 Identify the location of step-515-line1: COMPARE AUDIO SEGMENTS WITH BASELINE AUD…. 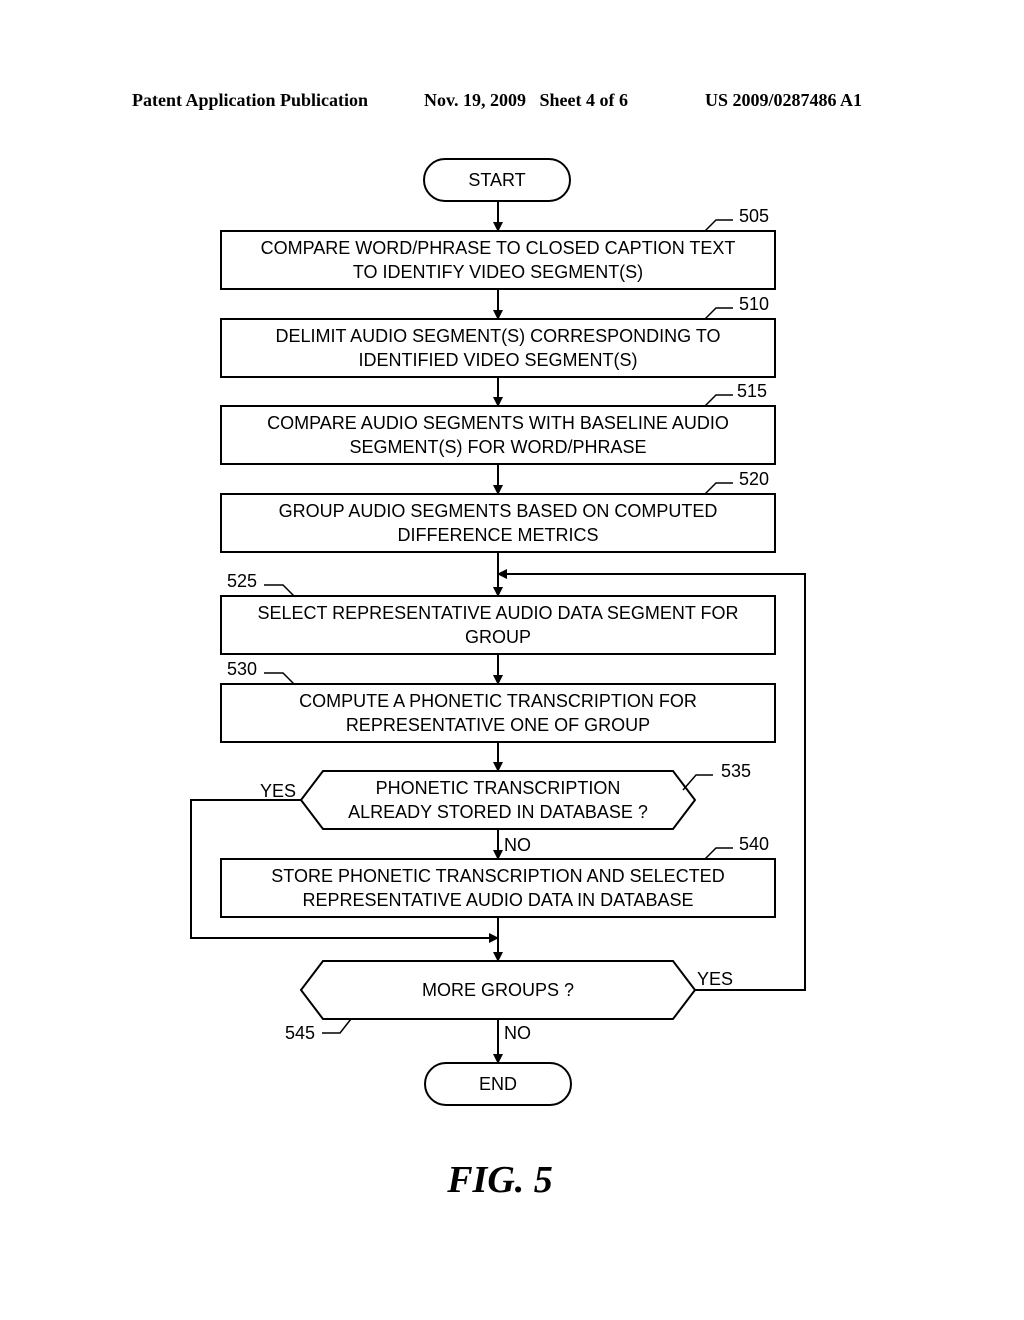
(498, 423).